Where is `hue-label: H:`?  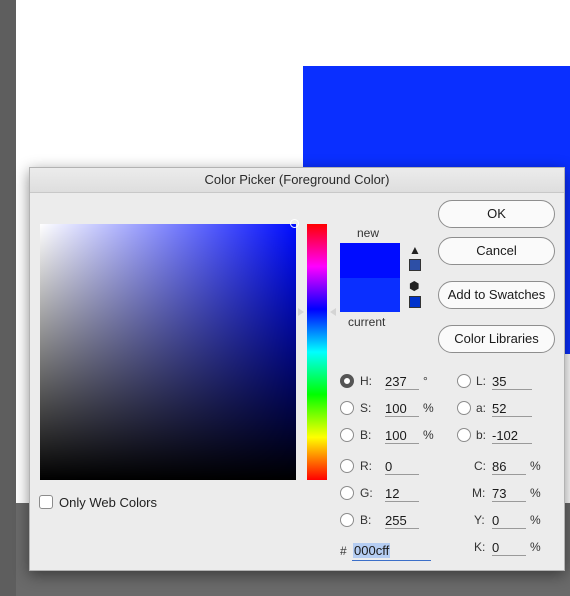
hue-label: H: is located at coordinates (366, 381).